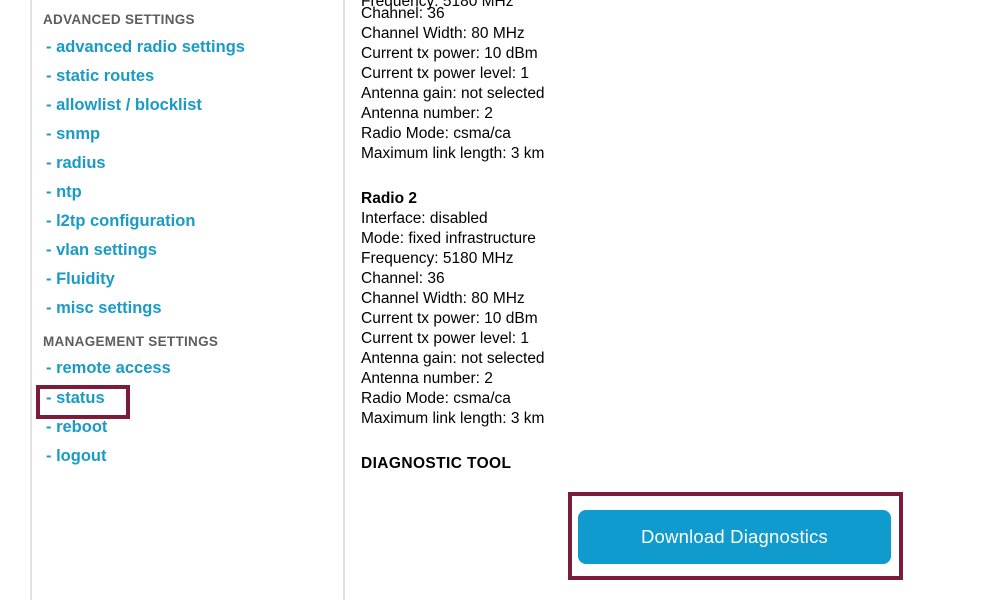 This screenshot has width=999, height=600. Describe the element at coordinates (427, 378) in the screenshot. I see `radio2-antenna-number: Antenna number: 2` at that location.